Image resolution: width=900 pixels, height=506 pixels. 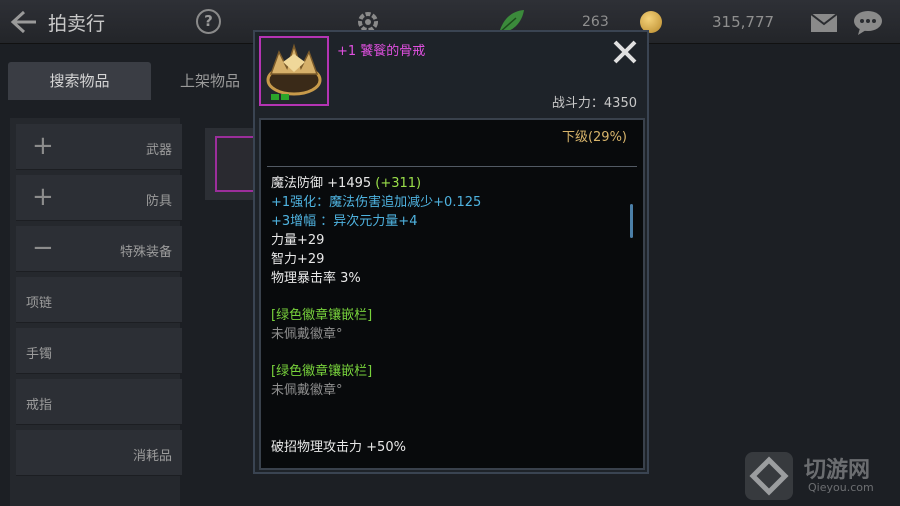 What do you see at coordinates (298, 259) in the screenshot?
I see `stat-intelligence: 智力+29` at bounding box center [298, 259].